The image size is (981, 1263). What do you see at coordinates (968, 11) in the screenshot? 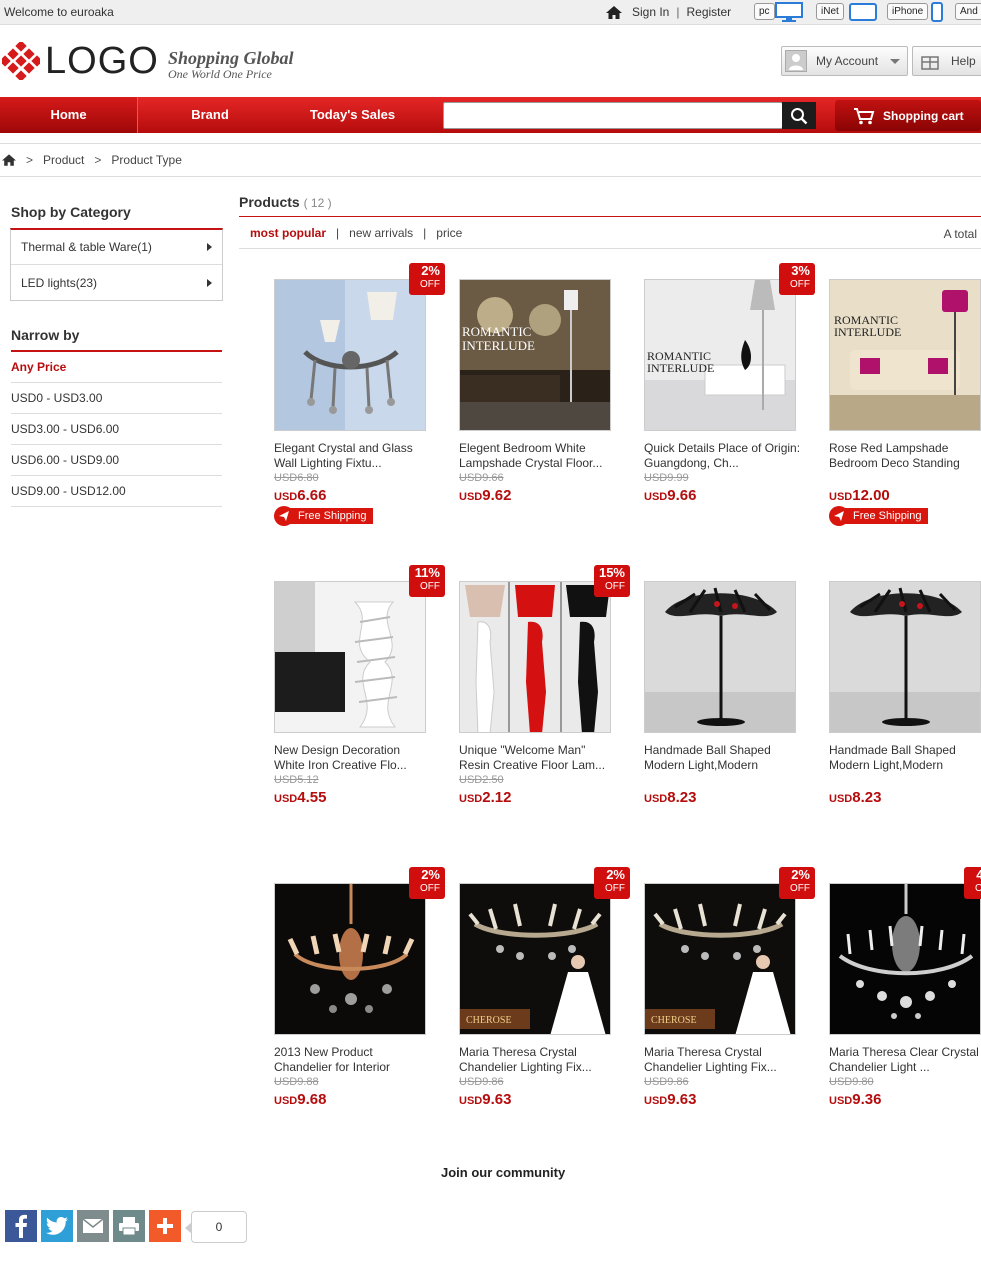
I see `device-android: And` at bounding box center [968, 11].